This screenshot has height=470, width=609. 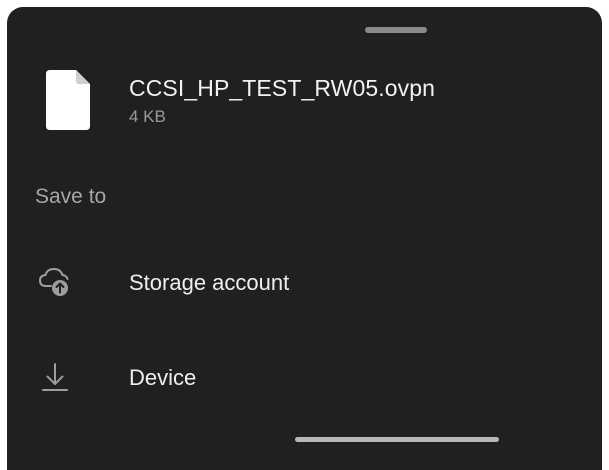 What do you see at coordinates (55, 377) in the screenshot?
I see `download-icon` at bounding box center [55, 377].